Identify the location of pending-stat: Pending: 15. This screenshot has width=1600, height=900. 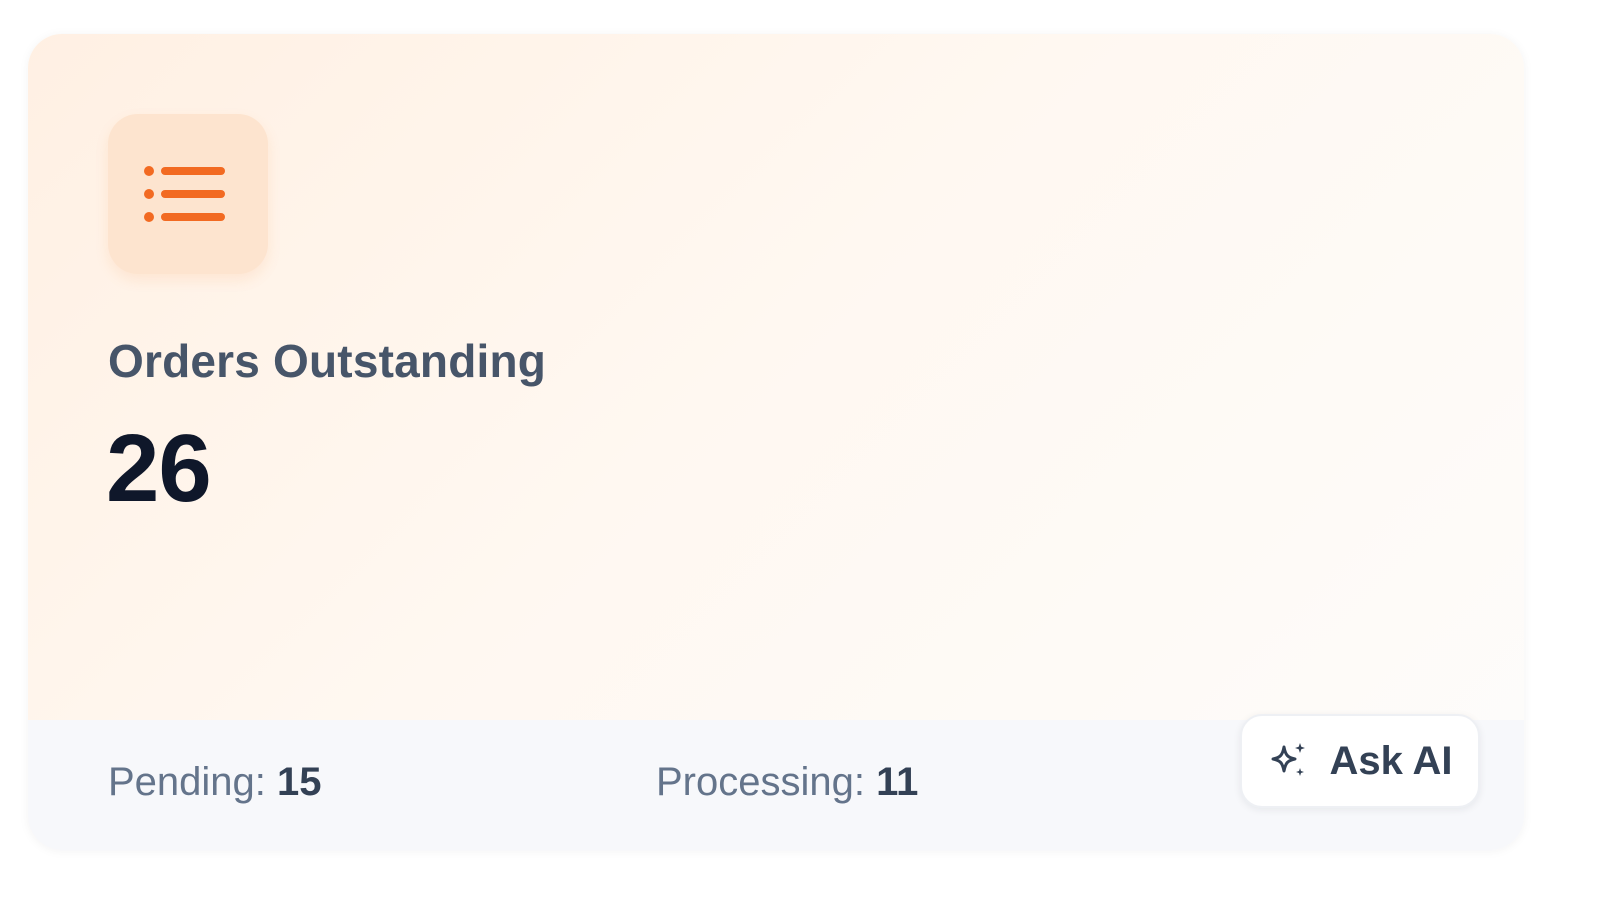
(215, 782).